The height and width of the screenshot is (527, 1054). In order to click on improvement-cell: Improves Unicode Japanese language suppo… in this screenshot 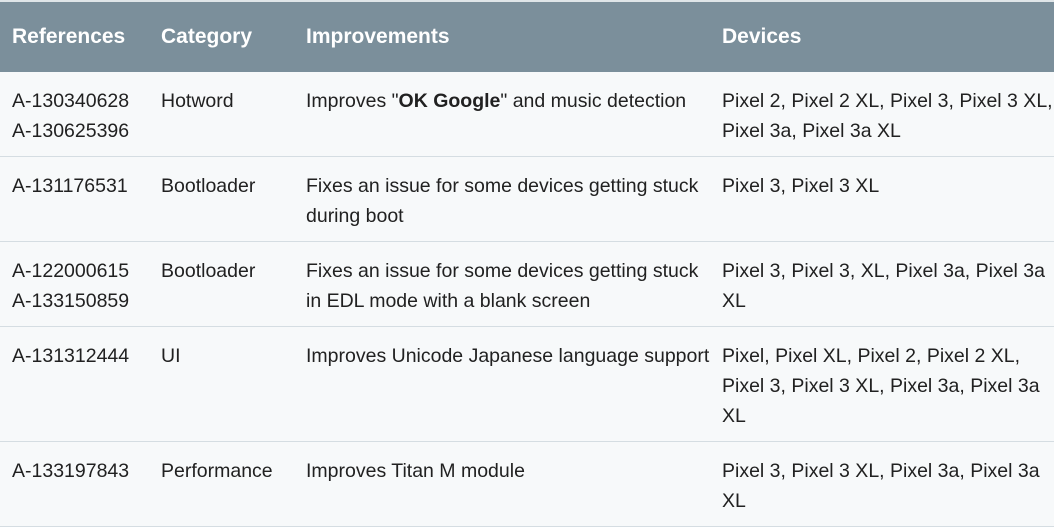, I will do `click(502, 384)`.